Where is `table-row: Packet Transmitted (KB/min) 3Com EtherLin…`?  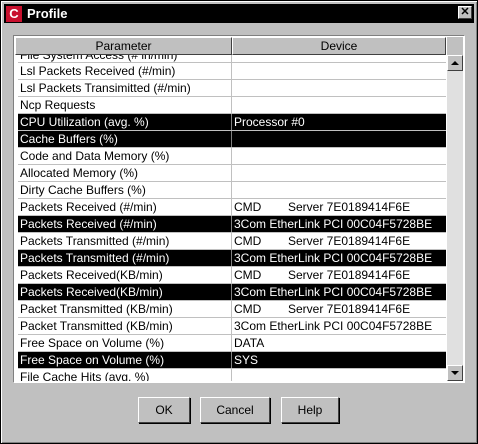
table-row: Packet Transmitted (KB/min) 3Com EtherLin… is located at coordinates (232, 326).